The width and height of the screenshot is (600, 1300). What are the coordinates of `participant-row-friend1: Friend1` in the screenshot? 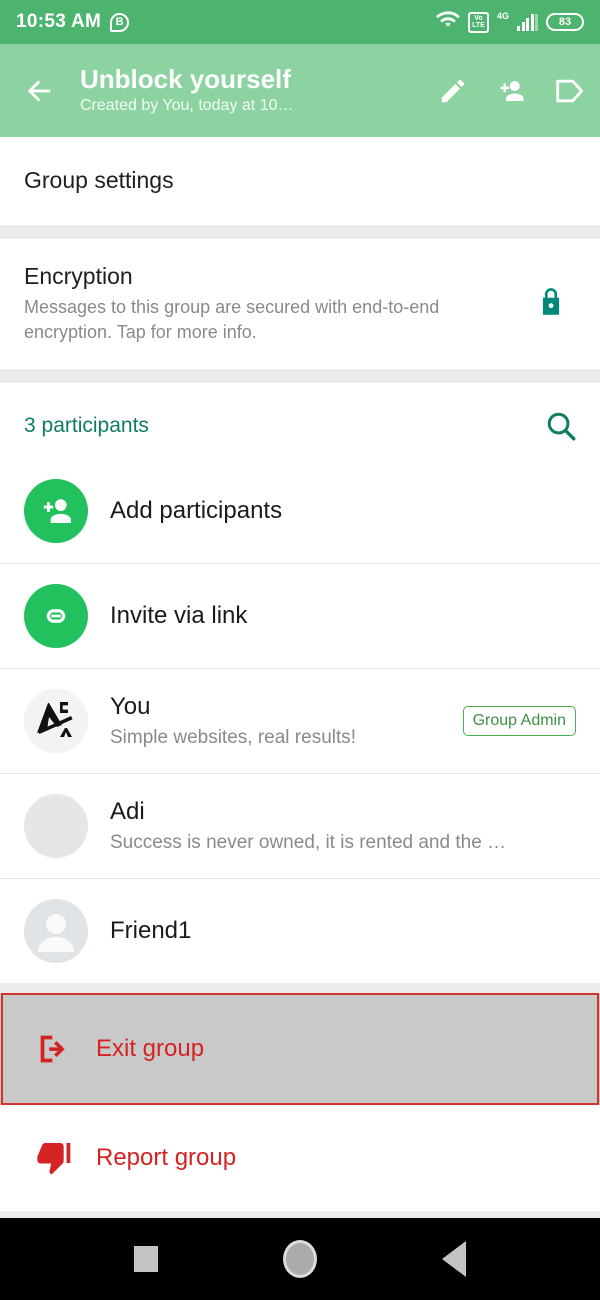 It's located at (300, 931).